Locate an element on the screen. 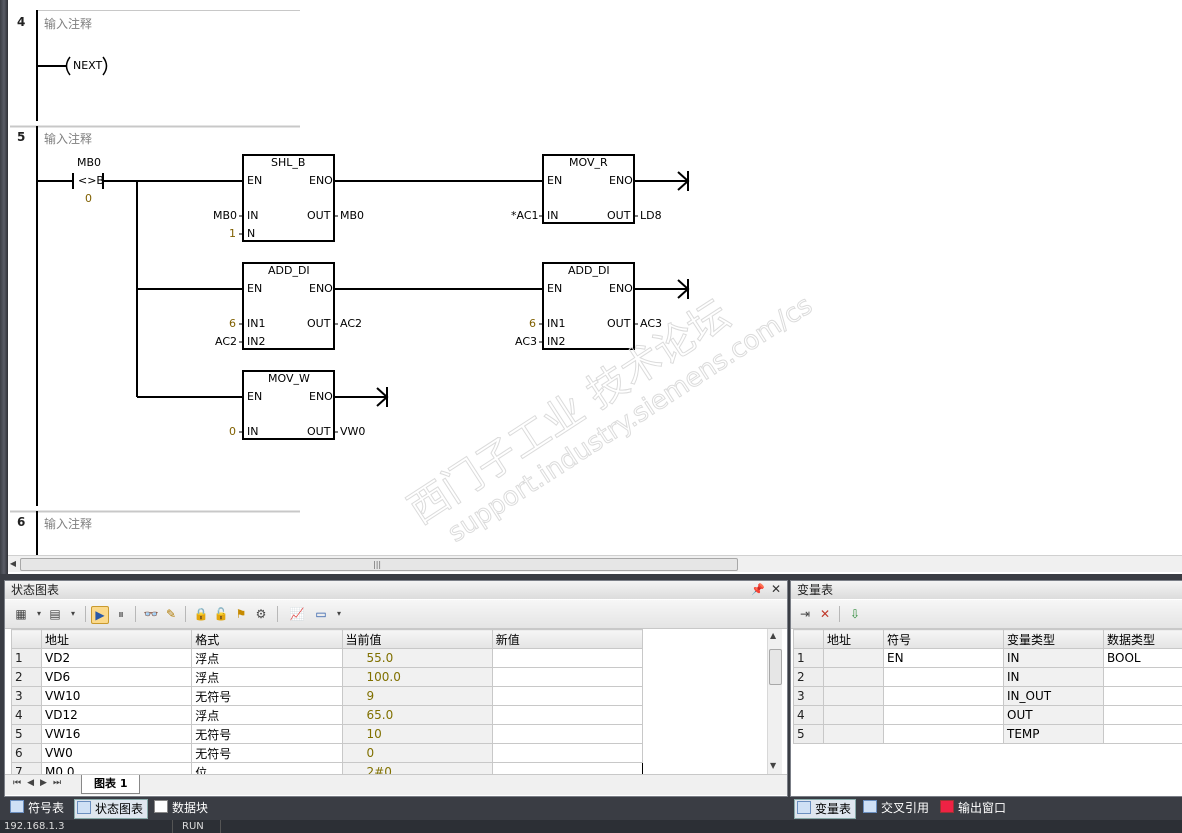 The width and height of the screenshot is (1182, 833). table-row: 1 VD2 浮点 55.0 is located at coordinates (327, 658).